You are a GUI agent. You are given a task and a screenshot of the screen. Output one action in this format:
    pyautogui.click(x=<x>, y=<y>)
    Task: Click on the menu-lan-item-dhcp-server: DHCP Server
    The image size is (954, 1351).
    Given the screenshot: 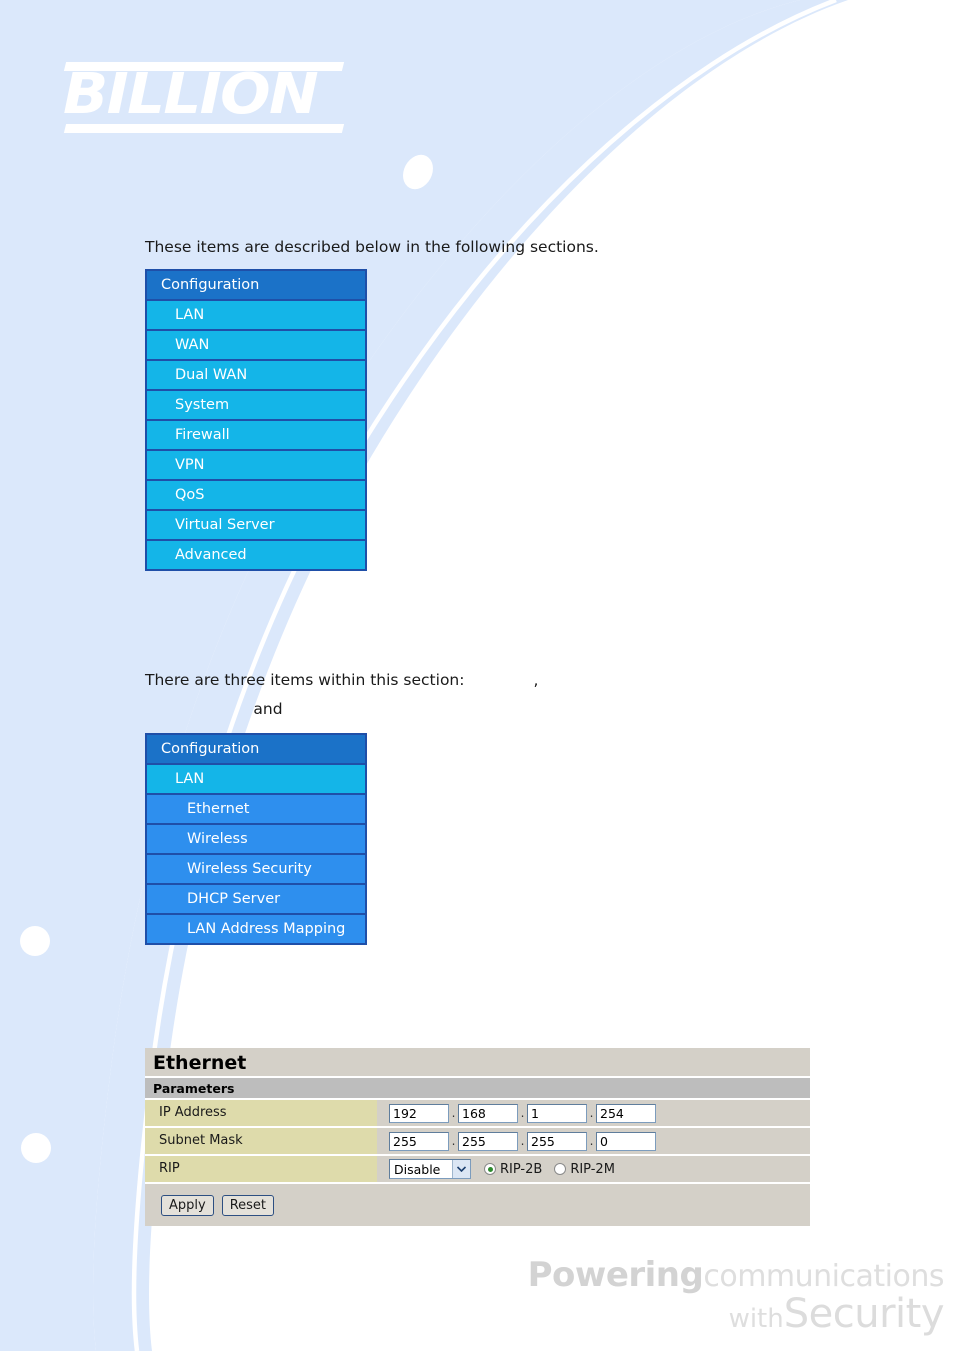 What is the action you would take?
    pyautogui.click(x=256, y=899)
    